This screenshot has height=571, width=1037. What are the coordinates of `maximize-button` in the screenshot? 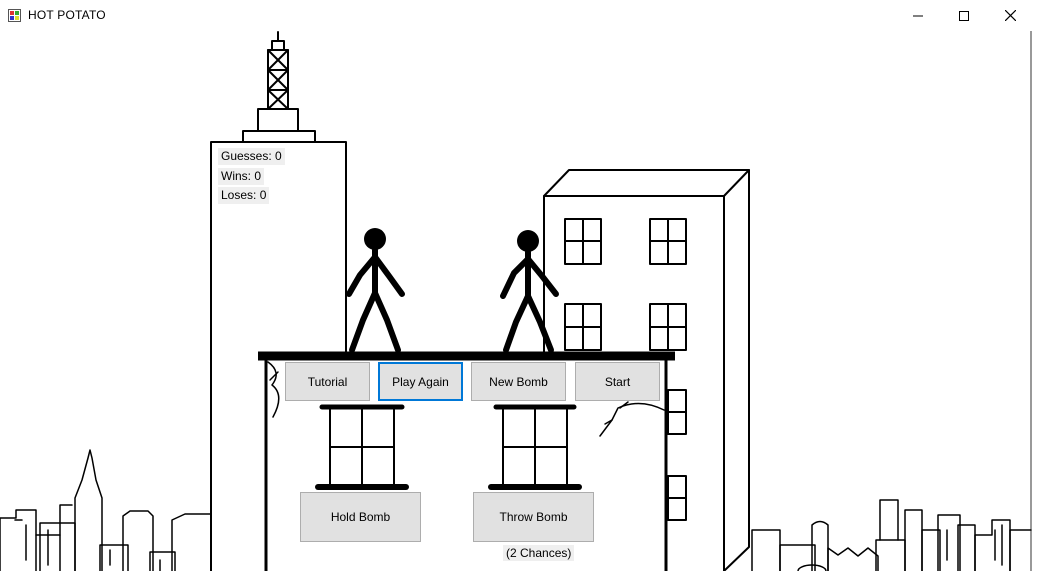 It's located at (964, 15).